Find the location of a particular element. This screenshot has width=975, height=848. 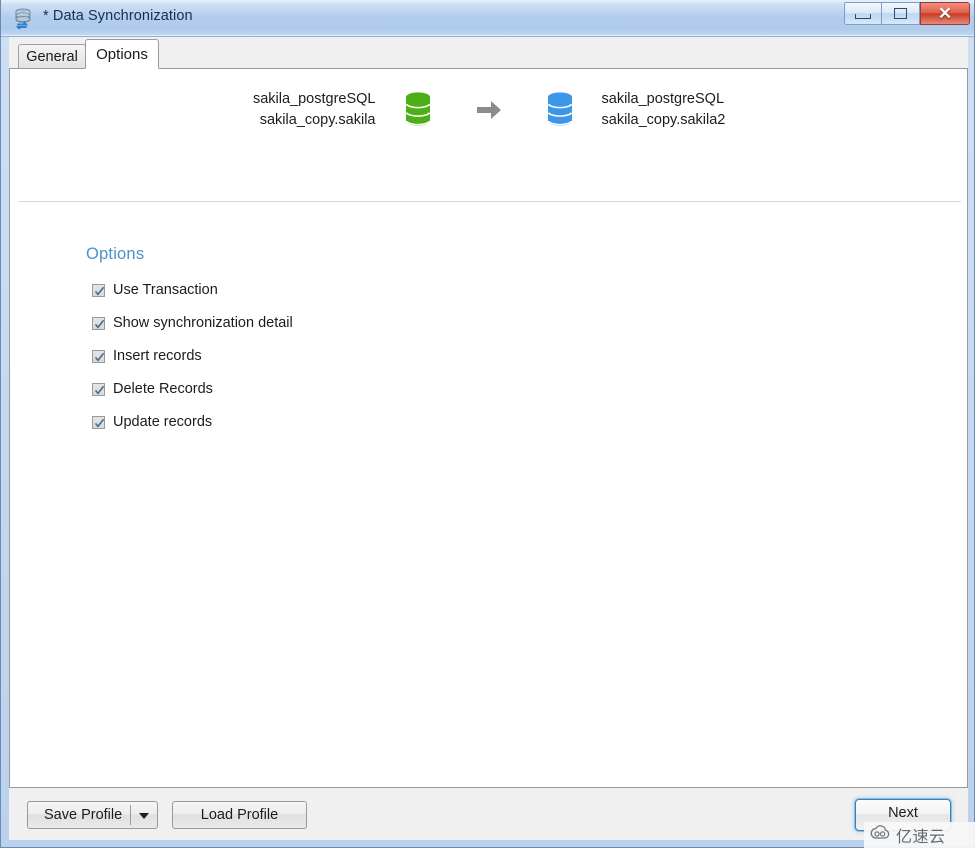

footer-bar: Save Profile Load Profile Next is located at coordinates (488, 814).